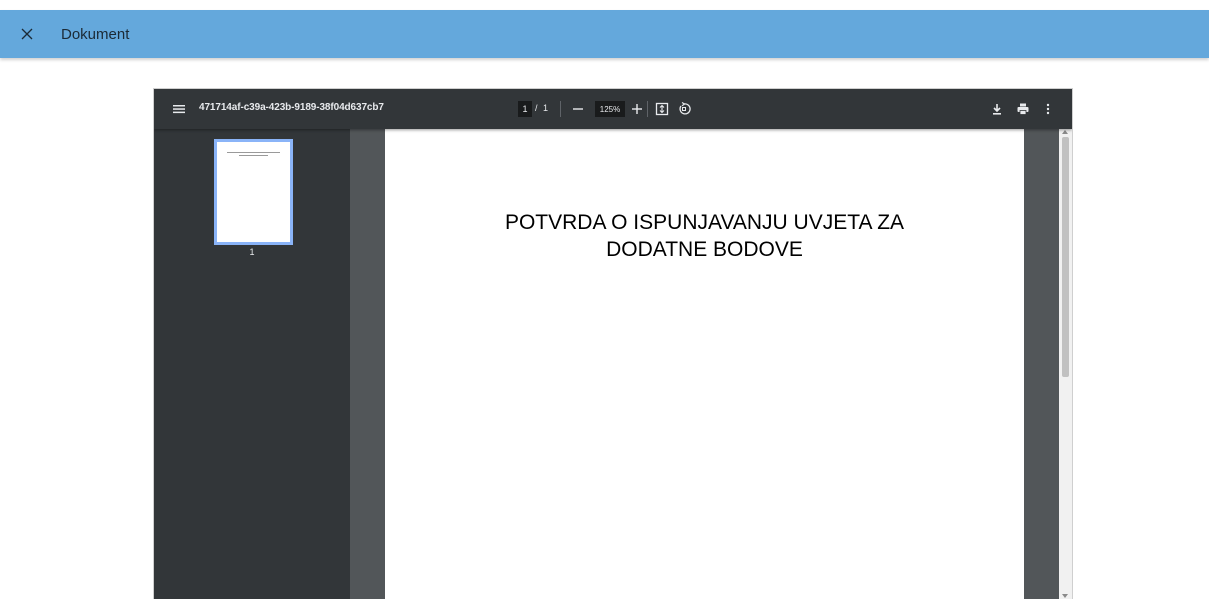 This screenshot has height=599, width=1209. Describe the element at coordinates (997, 109) in the screenshot. I see `download-icon` at that location.